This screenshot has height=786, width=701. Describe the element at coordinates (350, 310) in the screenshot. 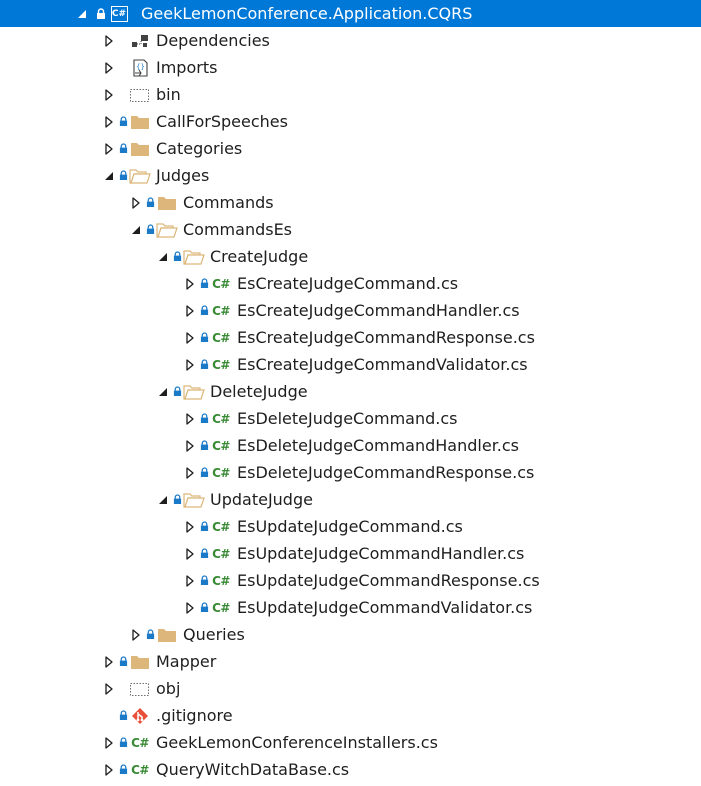

I see `tree-row: C# EsCreateJudgeCommandHandler.cs` at that location.